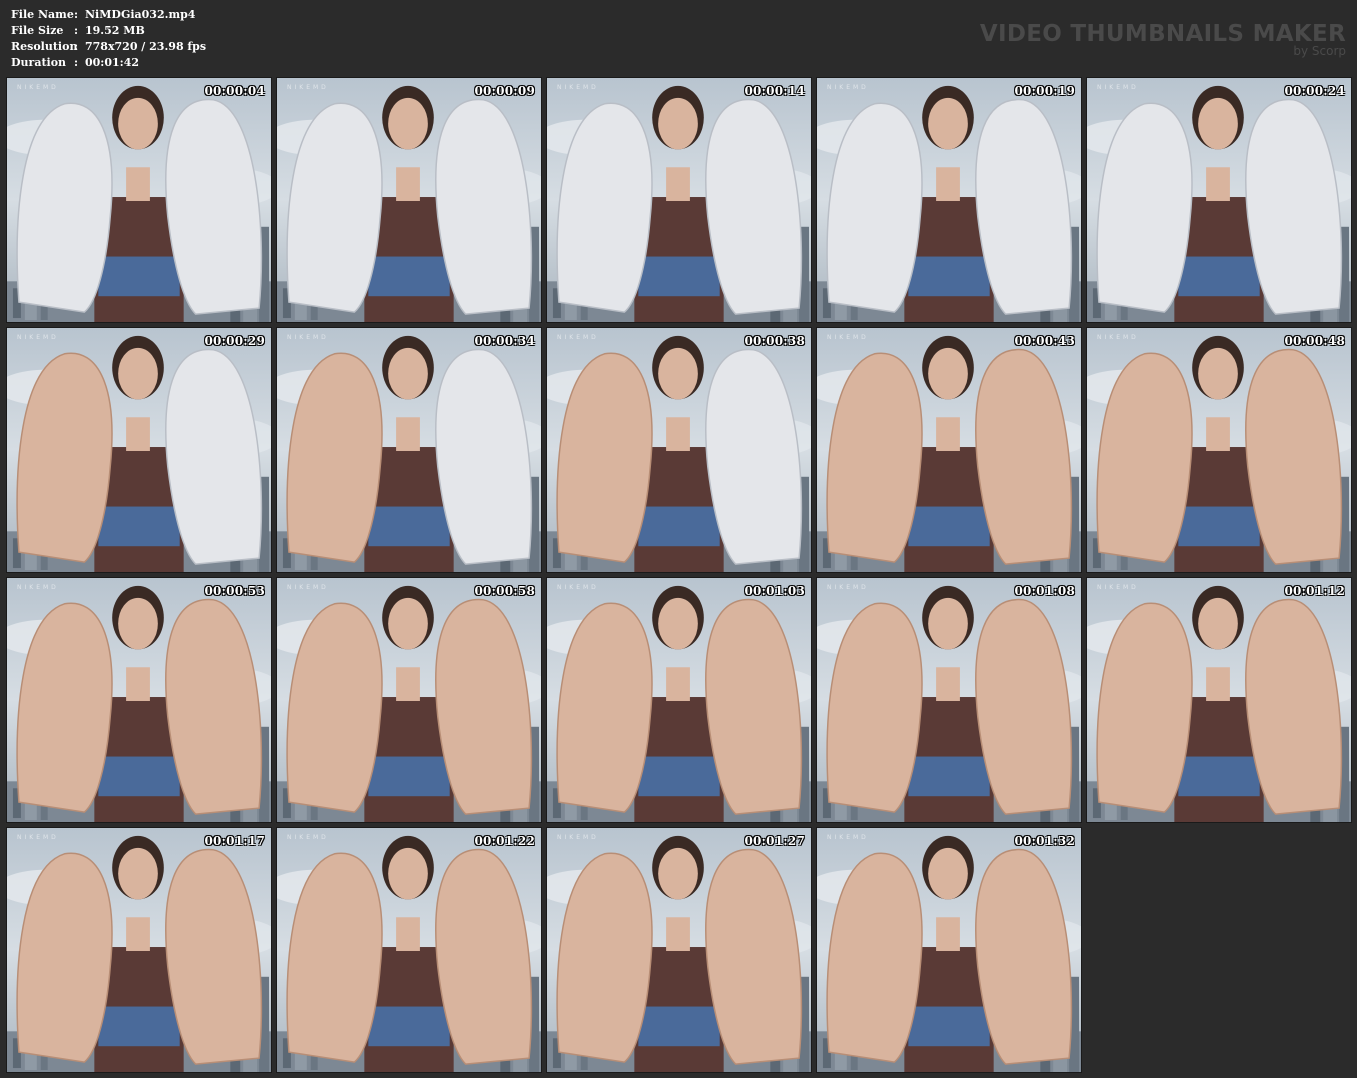 The width and height of the screenshot is (1357, 1078). What do you see at coordinates (1044, 841) in the screenshot?
I see `thumbnail-timestamp: 00:01:32` at bounding box center [1044, 841].